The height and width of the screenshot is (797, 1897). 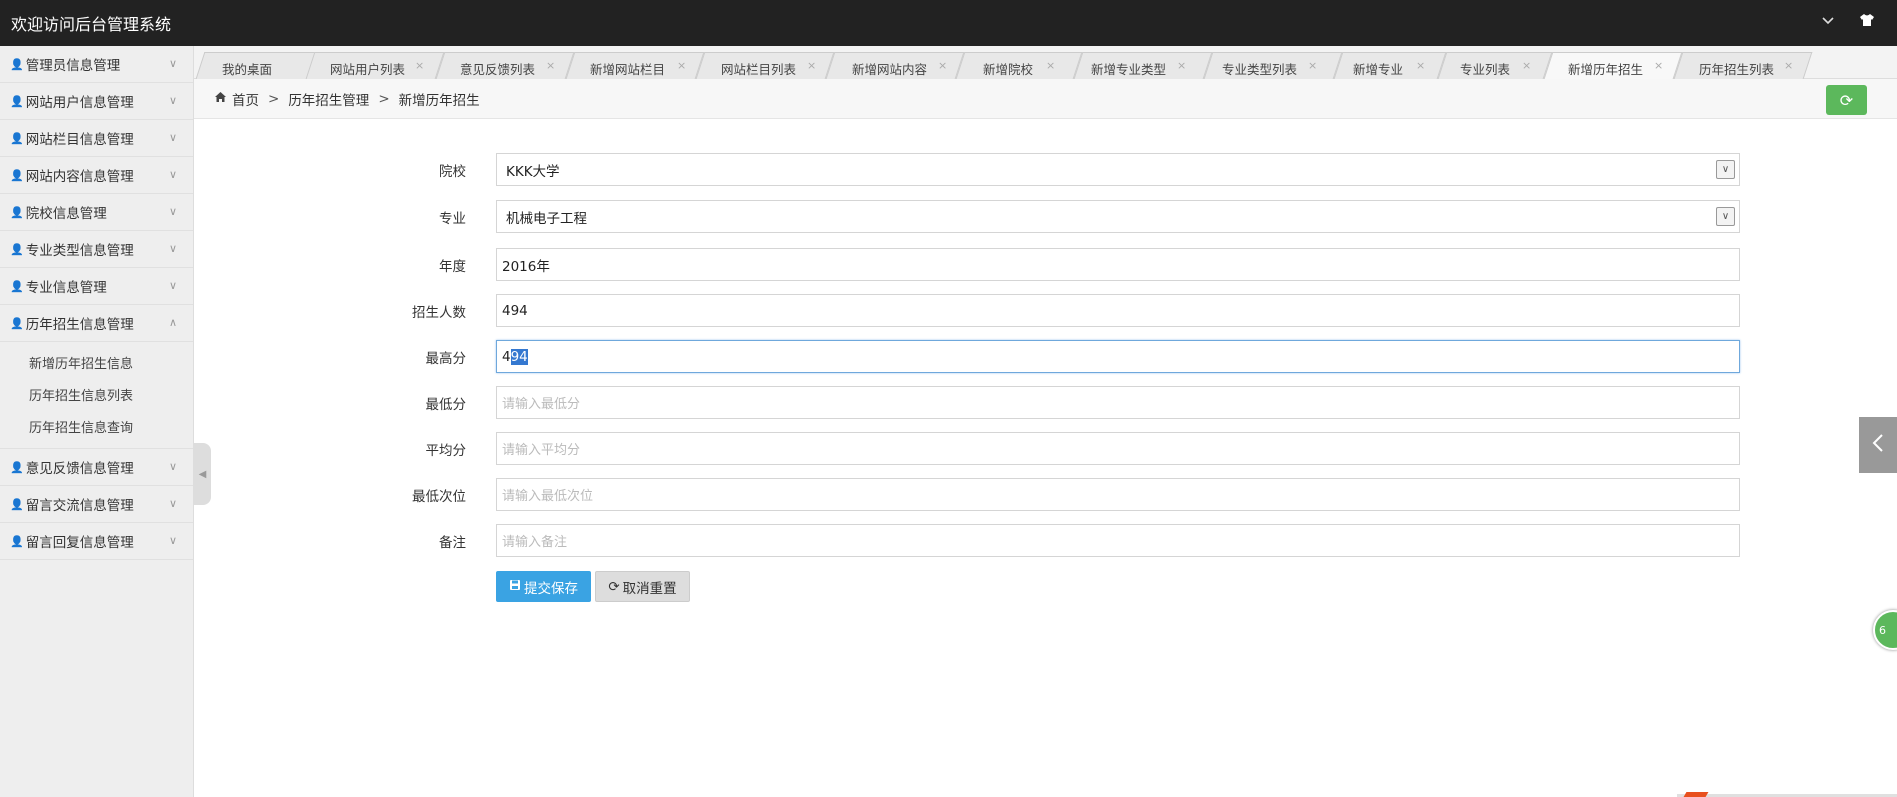 What do you see at coordinates (328, 99) in the screenshot?
I see `breadcrumb-level1: 历年招生管理` at bounding box center [328, 99].